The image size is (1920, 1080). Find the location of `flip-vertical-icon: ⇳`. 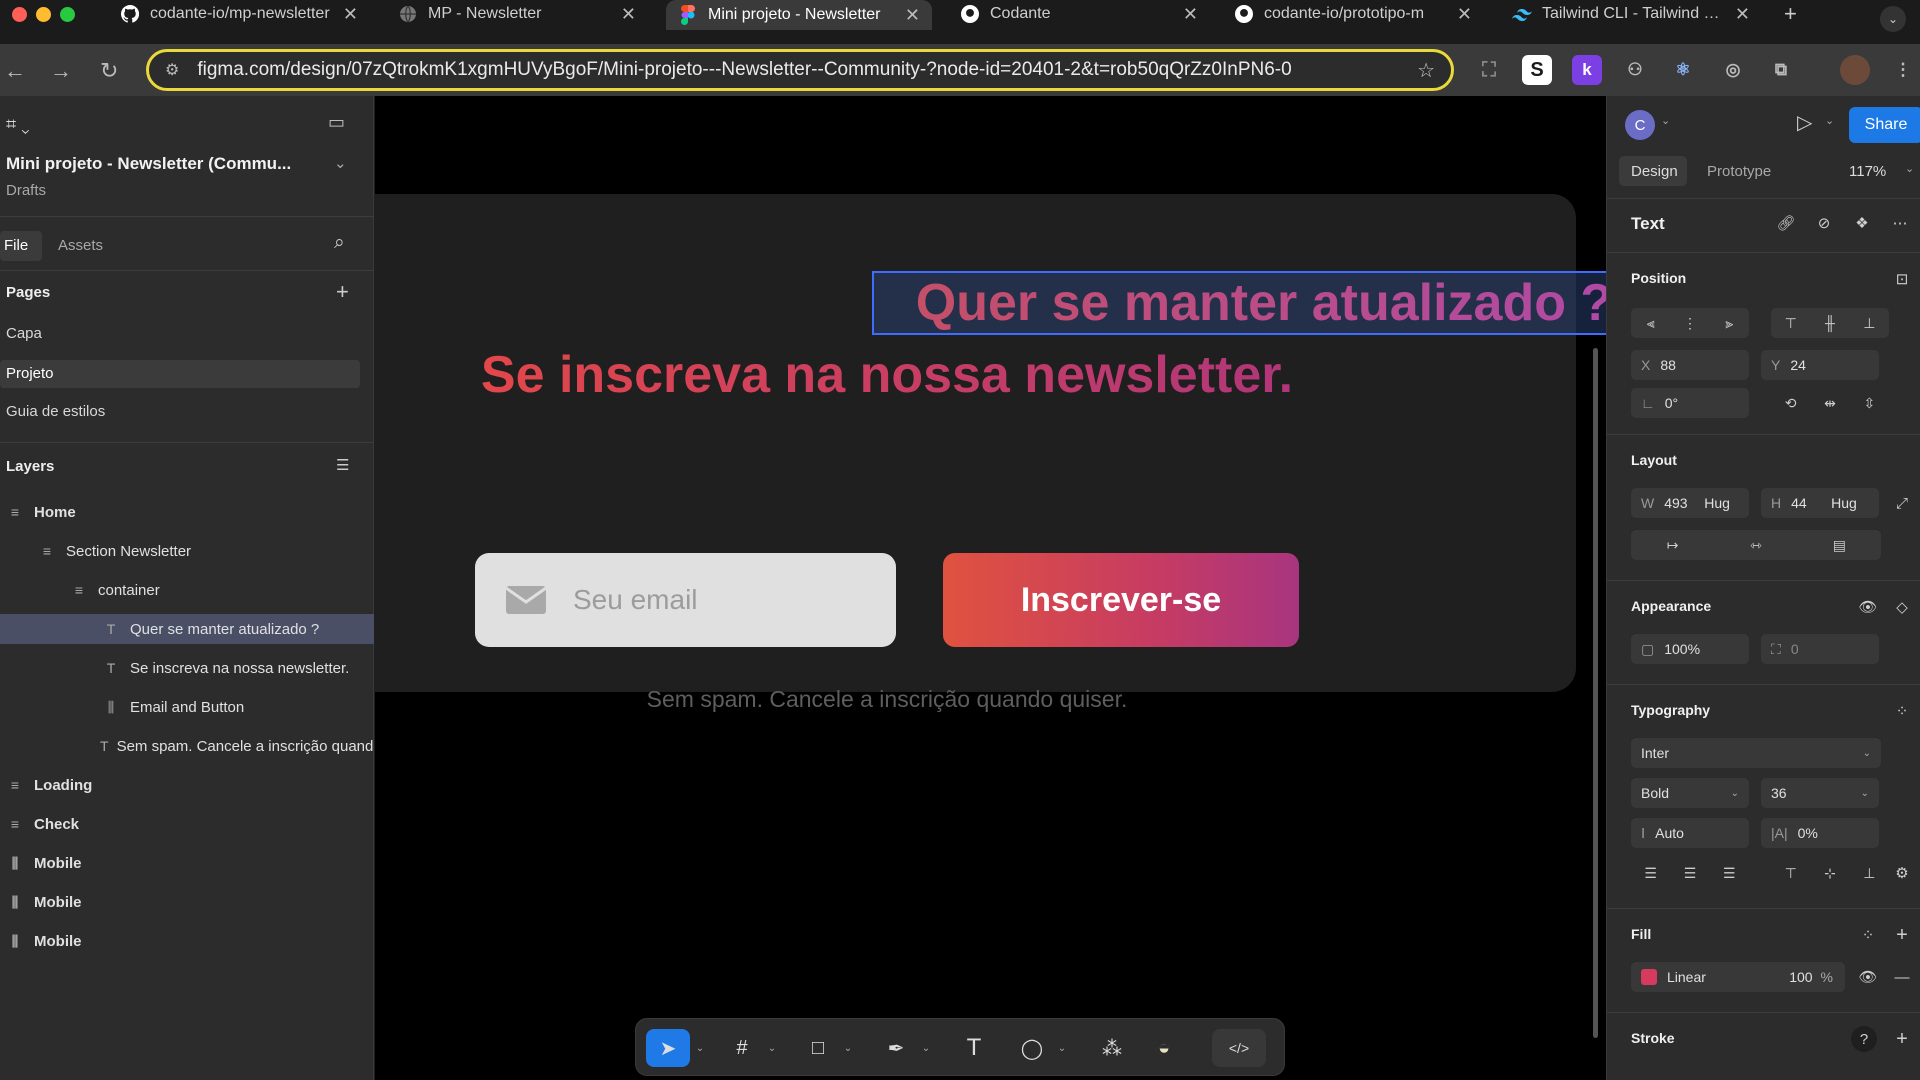

flip-vertical-icon: ⇳ is located at coordinates (1869, 403).